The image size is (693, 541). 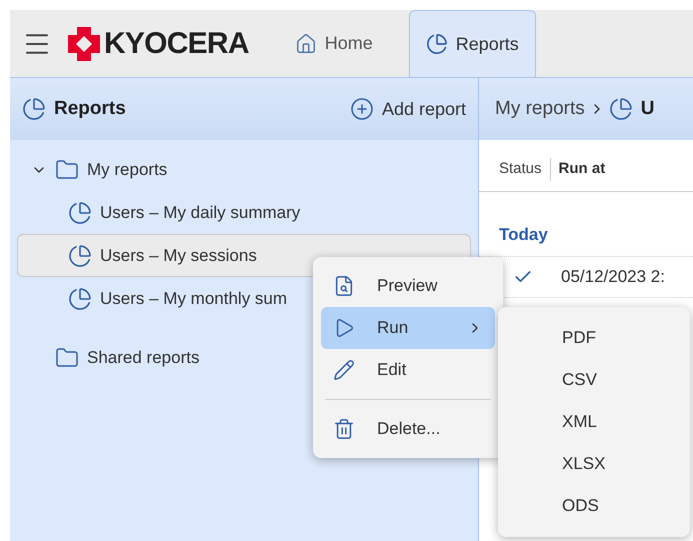 I want to click on tab: Reports, so click(x=472, y=43).